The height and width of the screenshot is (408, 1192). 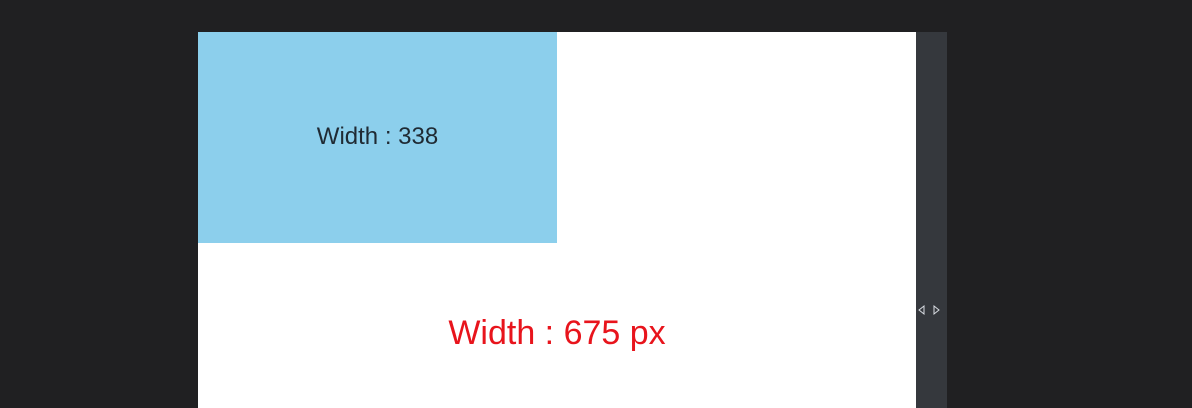 I want to click on resize-horizontal-icon, so click(x=929, y=309).